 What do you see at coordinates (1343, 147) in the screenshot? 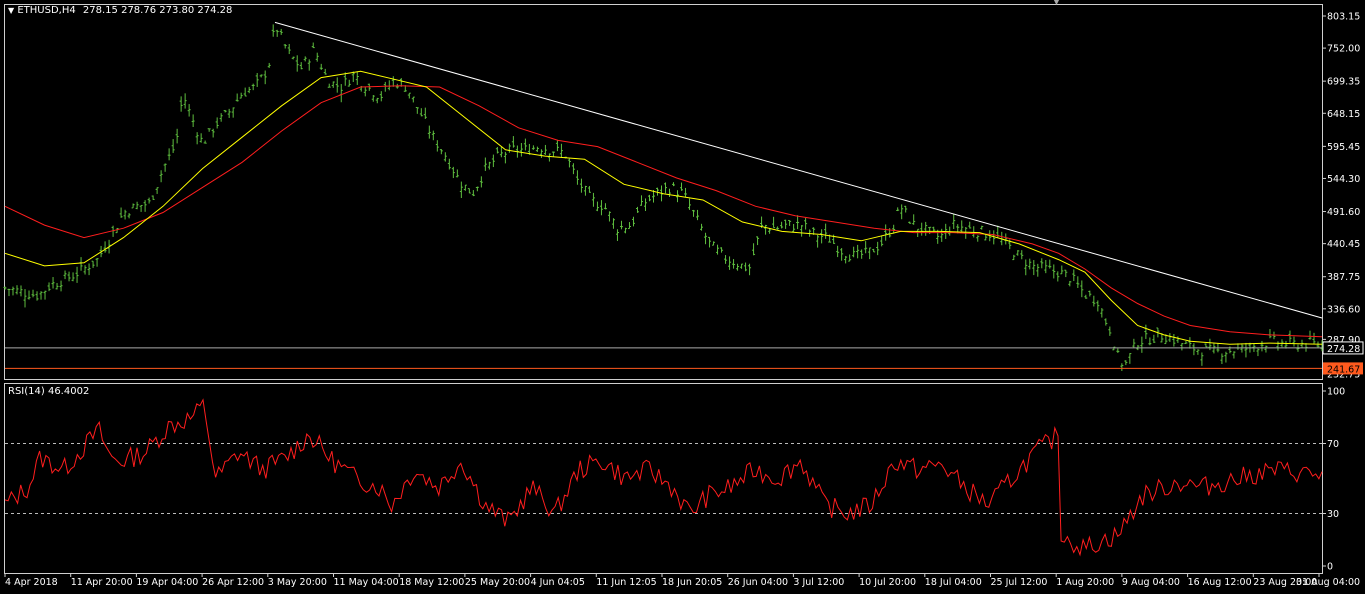
I see `price-axis-label: 595.45` at bounding box center [1343, 147].